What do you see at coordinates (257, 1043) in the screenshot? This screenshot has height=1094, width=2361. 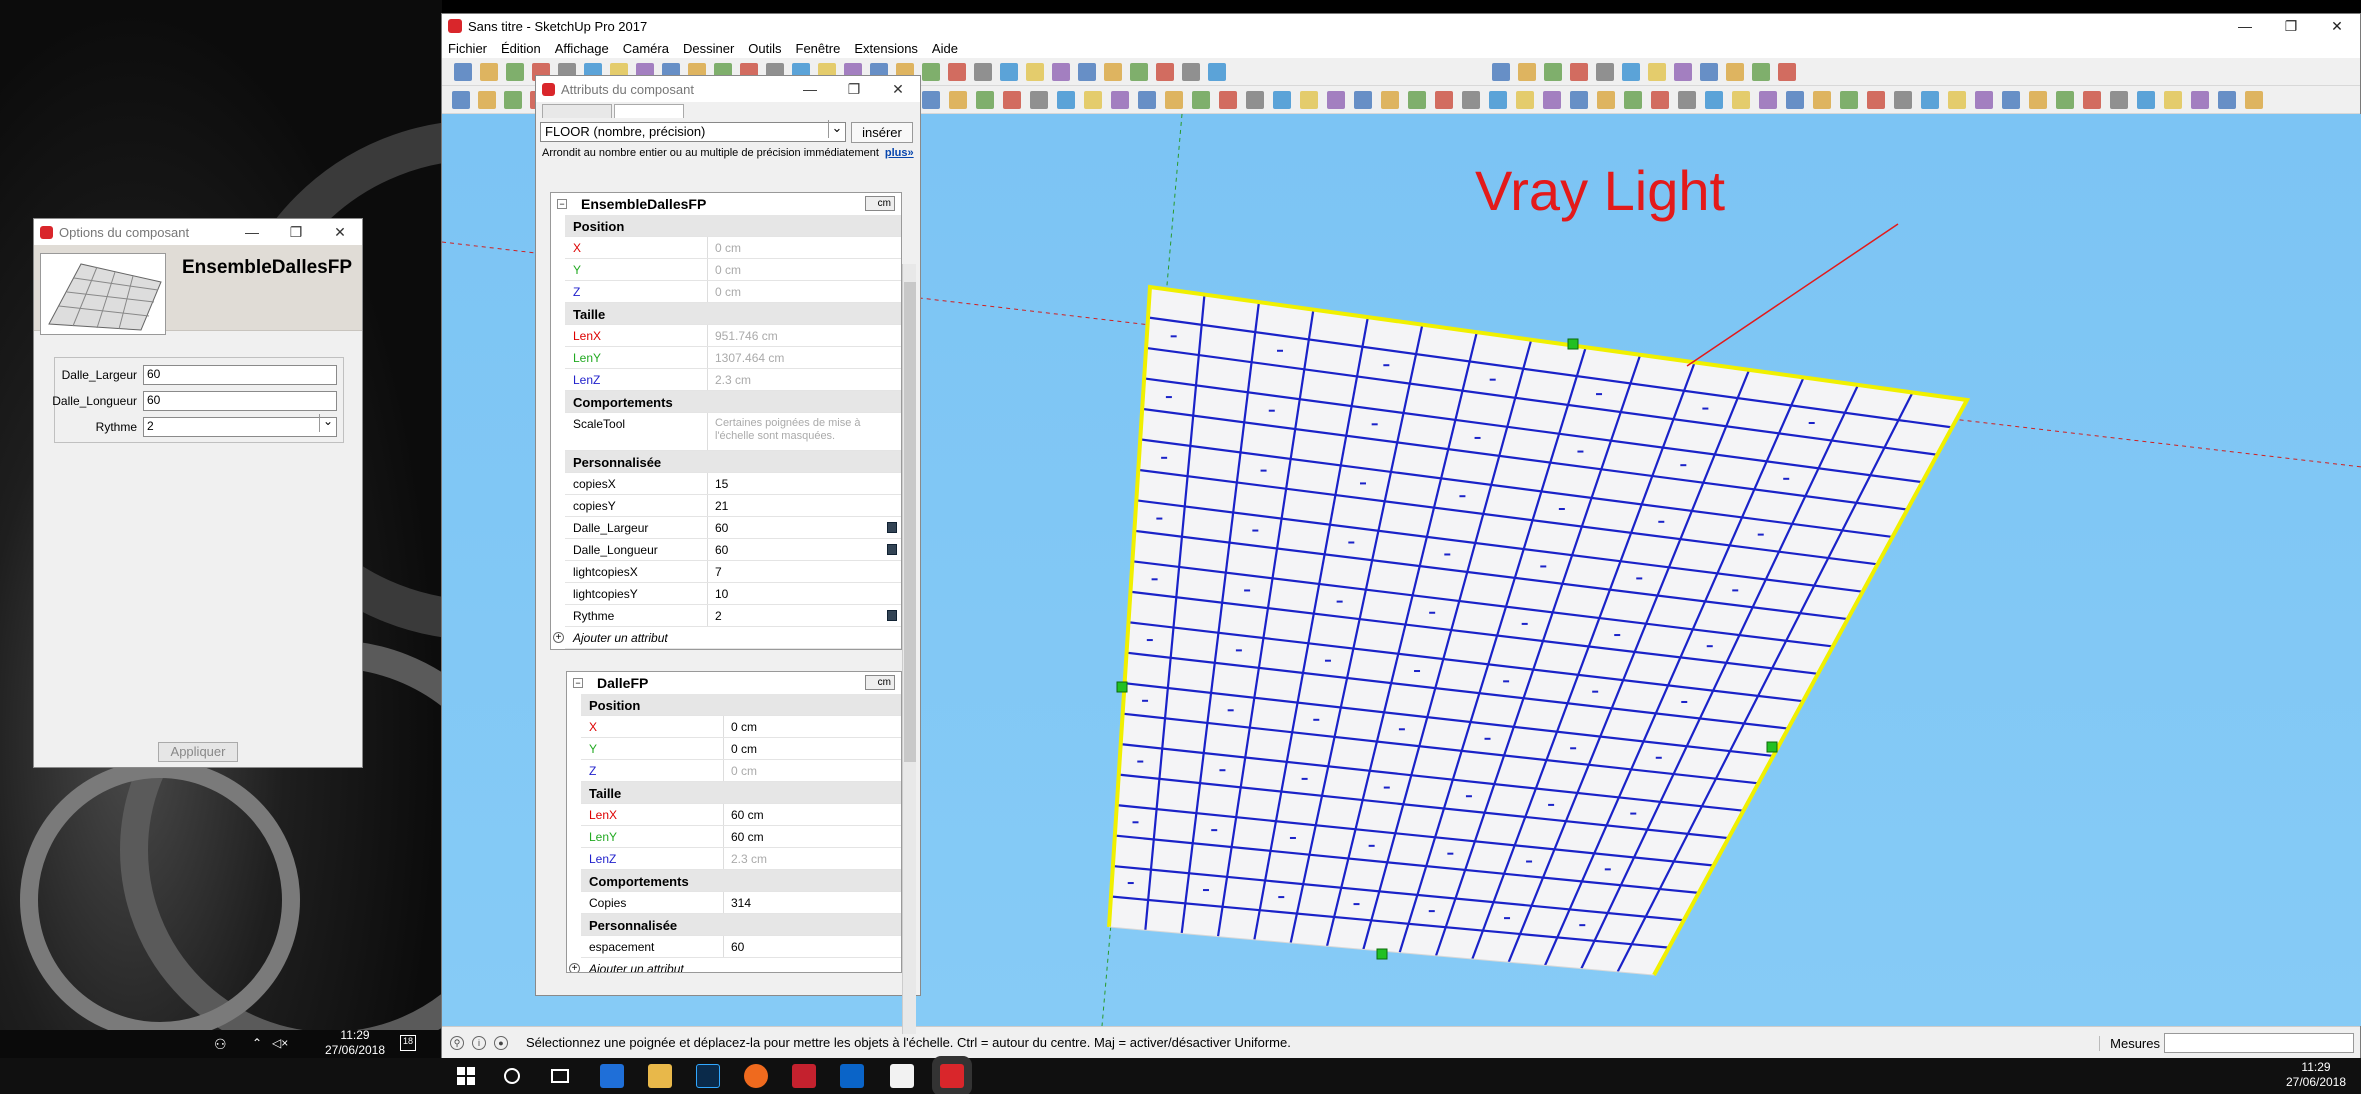 I see `chevron-up-icon: ⌃` at bounding box center [257, 1043].